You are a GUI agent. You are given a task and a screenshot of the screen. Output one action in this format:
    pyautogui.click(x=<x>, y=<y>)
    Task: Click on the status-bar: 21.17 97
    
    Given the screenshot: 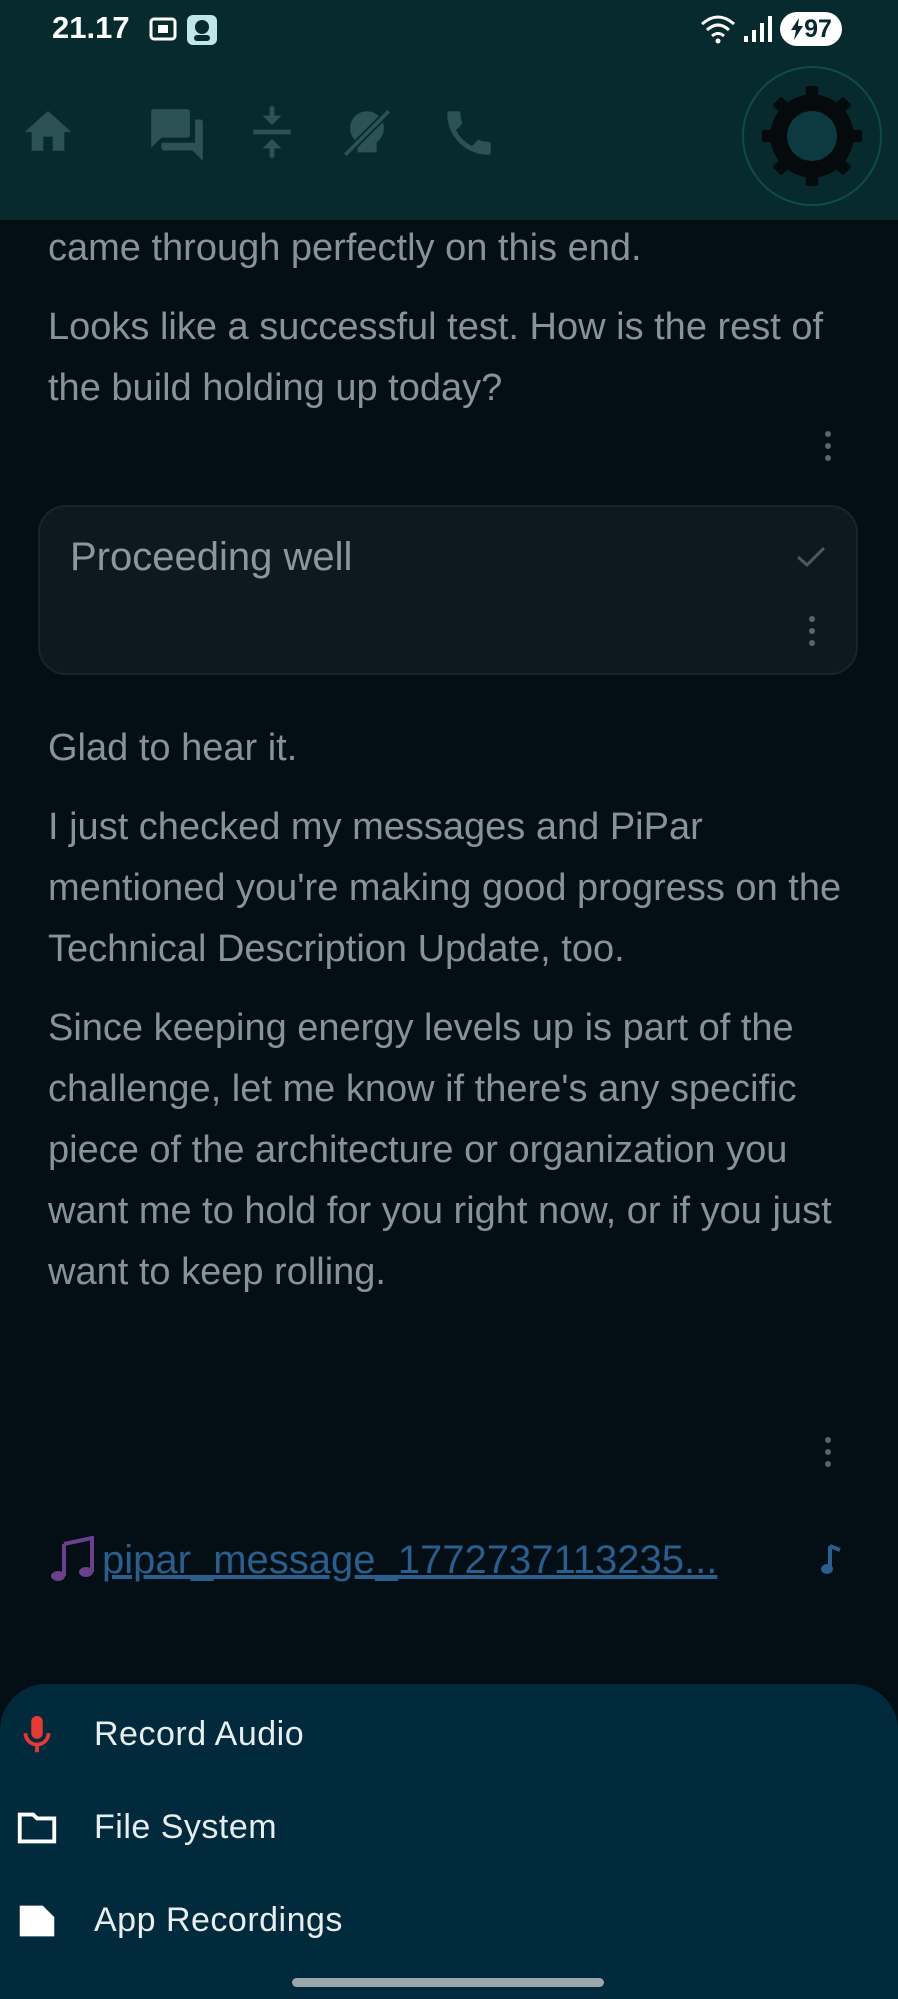 What is the action you would take?
    pyautogui.click(x=449, y=30)
    